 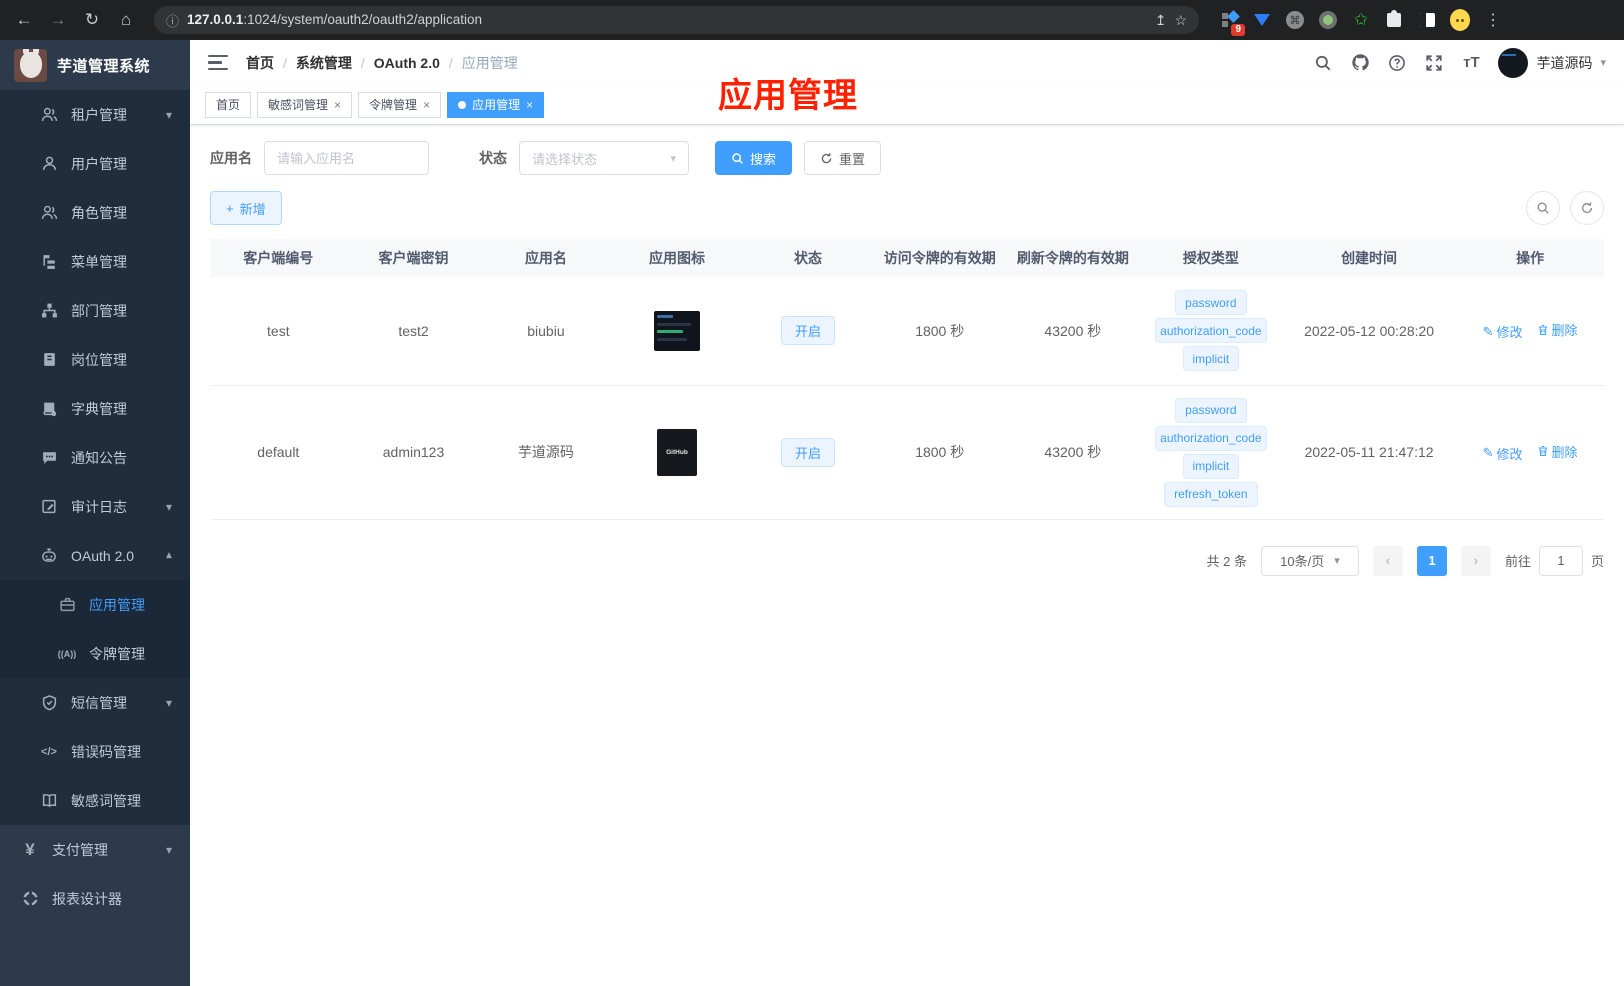 What do you see at coordinates (1475, 560) in the screenshot?
I see `next-page-button: ›` at bounding box center [1475, 560].